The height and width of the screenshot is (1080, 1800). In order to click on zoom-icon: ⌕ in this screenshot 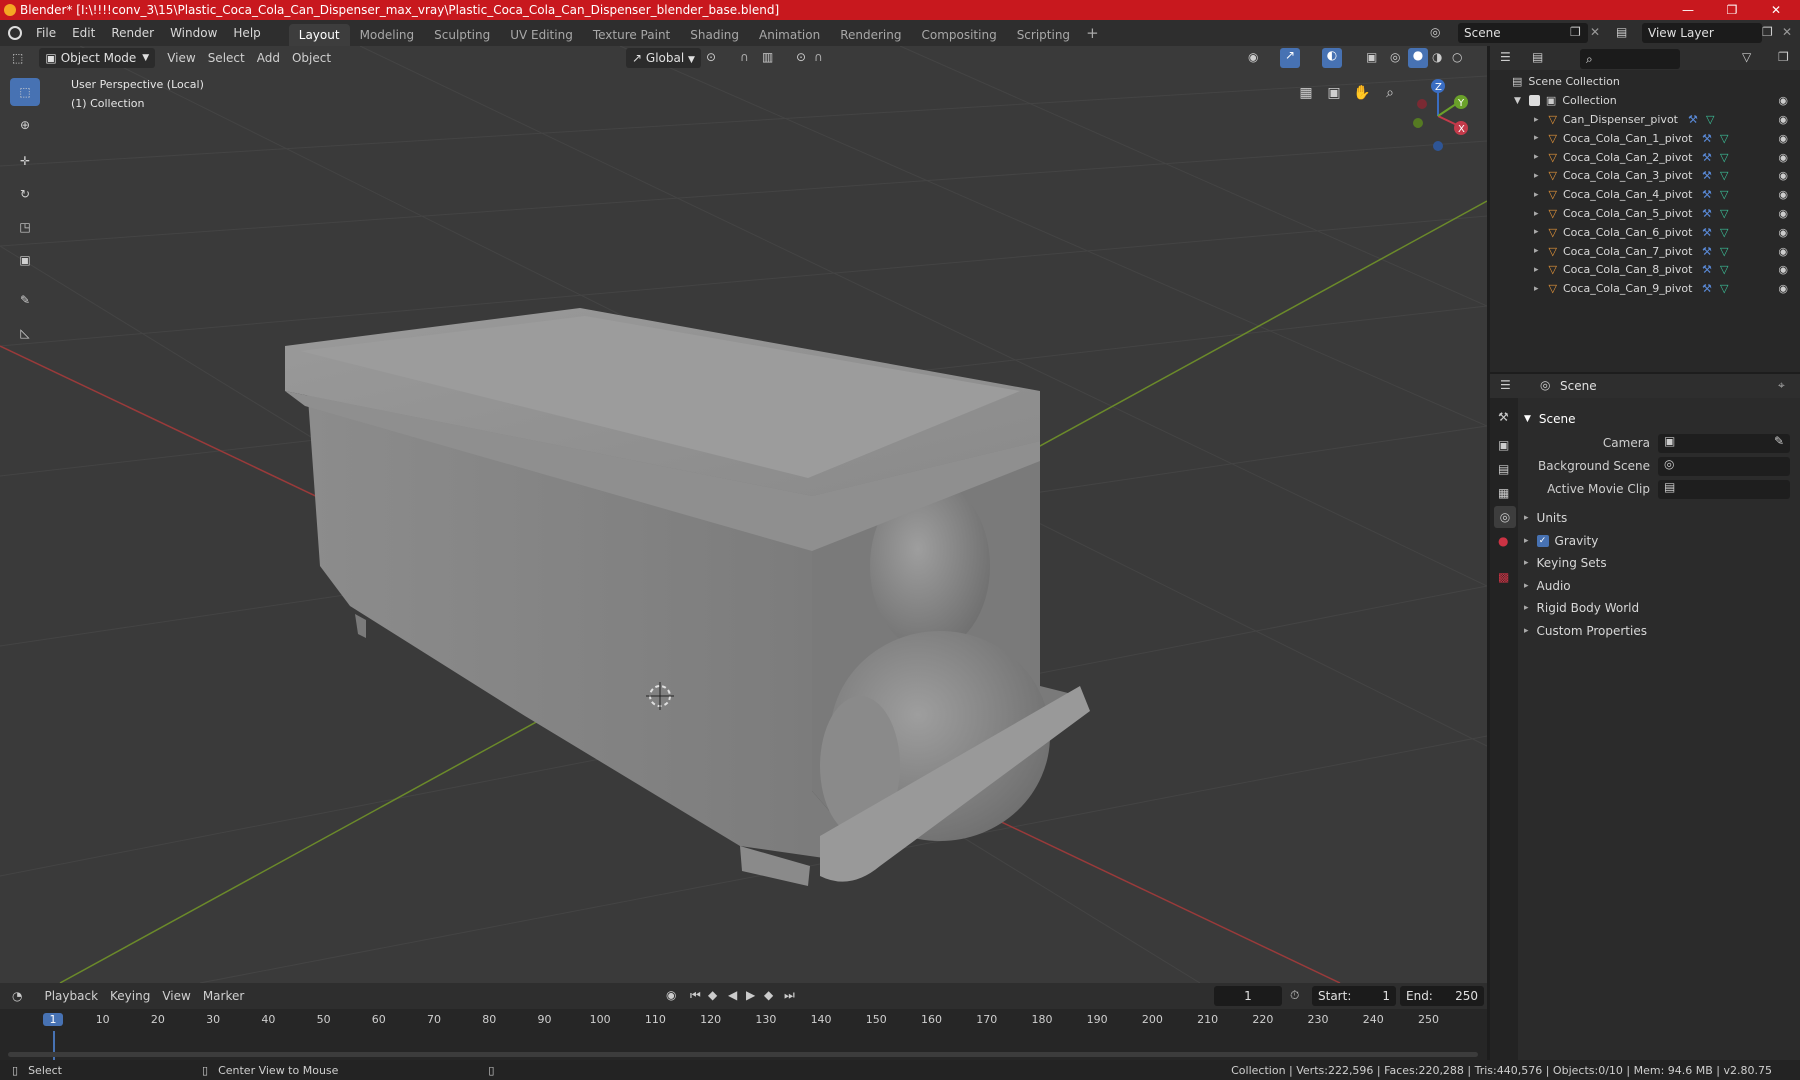, I will do `click(1390, 93)`.